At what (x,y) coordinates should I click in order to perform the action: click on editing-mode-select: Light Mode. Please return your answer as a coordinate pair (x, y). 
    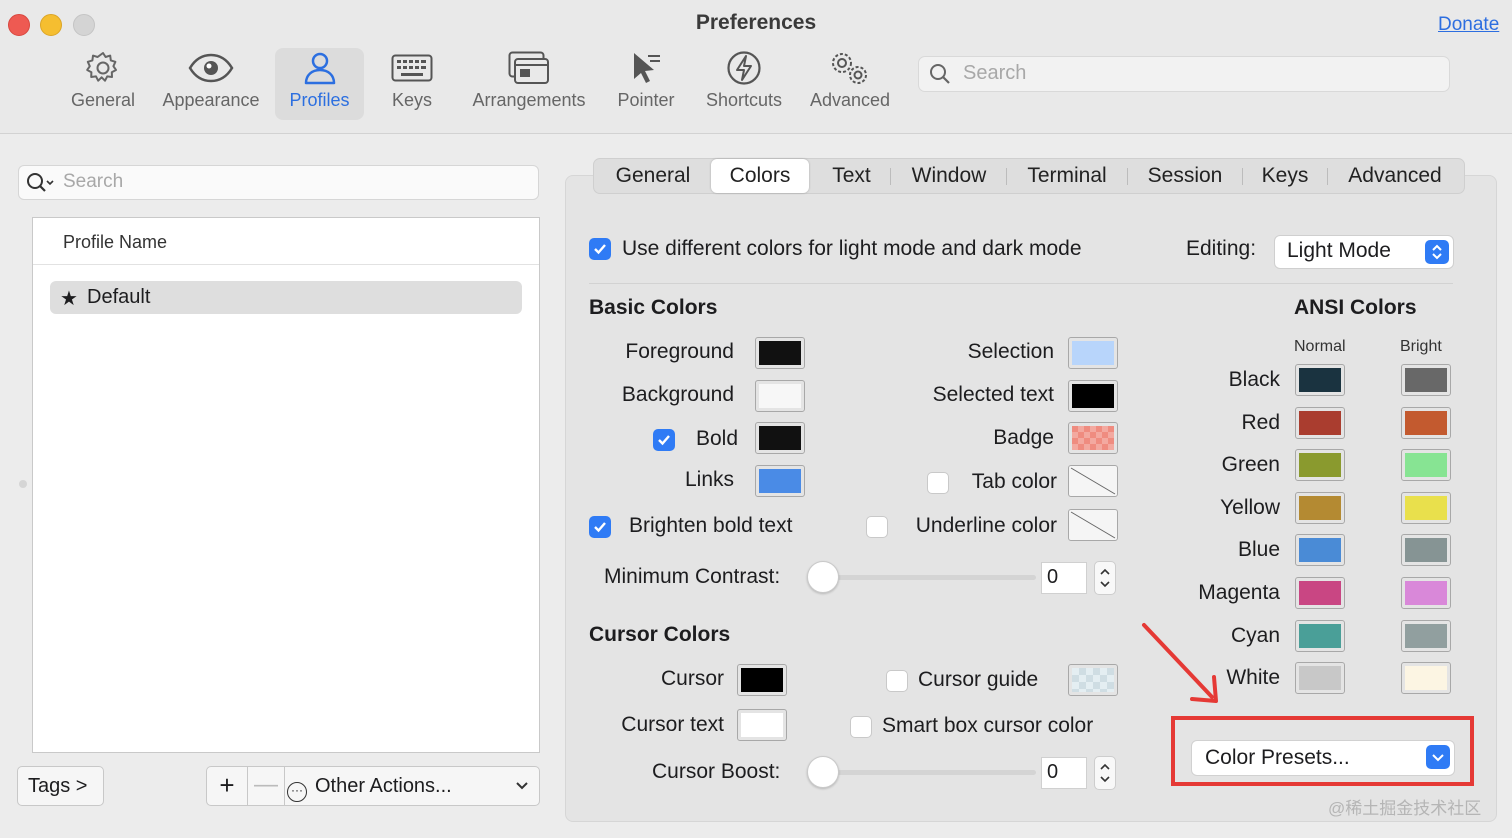
    Looking at the image, I should click on (1364, 252).